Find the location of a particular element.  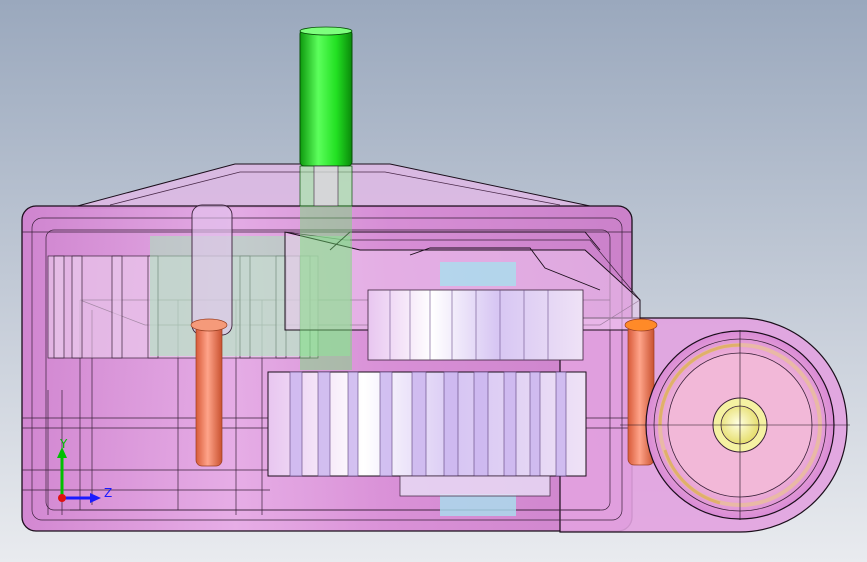

upper-window-cyan is located at coordinates (478, 274).